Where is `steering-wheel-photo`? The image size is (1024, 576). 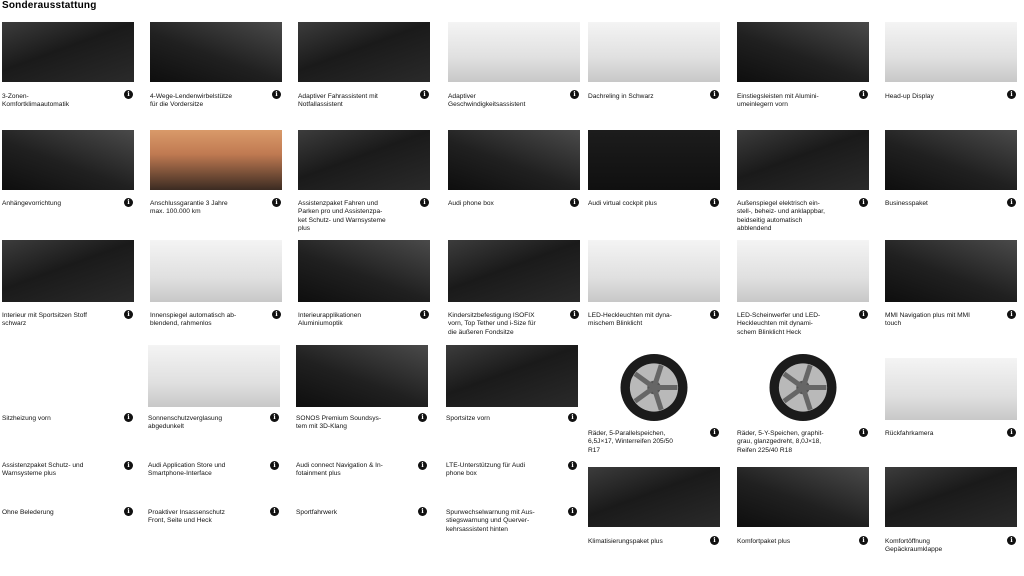 steering-wheel-photo is located at coordinates (364, 52).